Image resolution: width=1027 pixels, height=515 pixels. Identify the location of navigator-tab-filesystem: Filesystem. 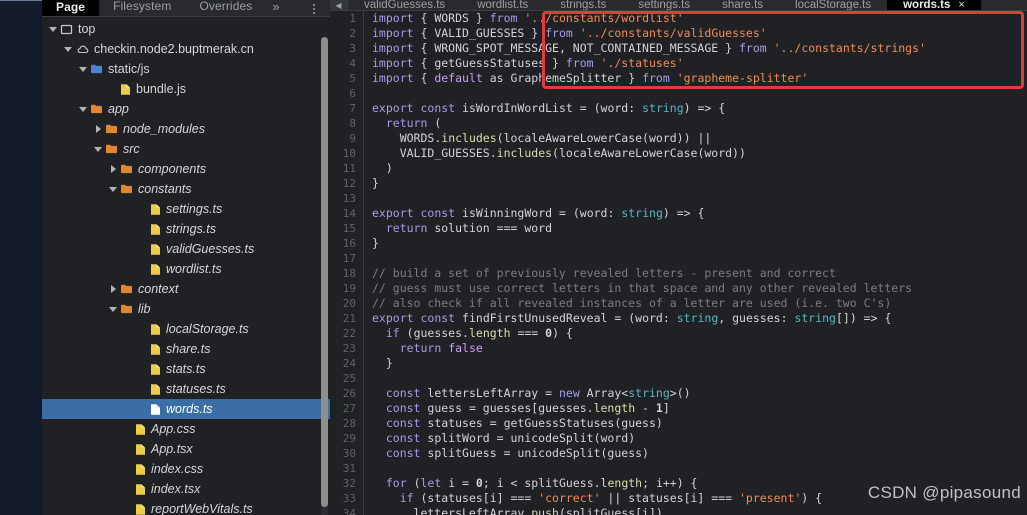
(142, 8).